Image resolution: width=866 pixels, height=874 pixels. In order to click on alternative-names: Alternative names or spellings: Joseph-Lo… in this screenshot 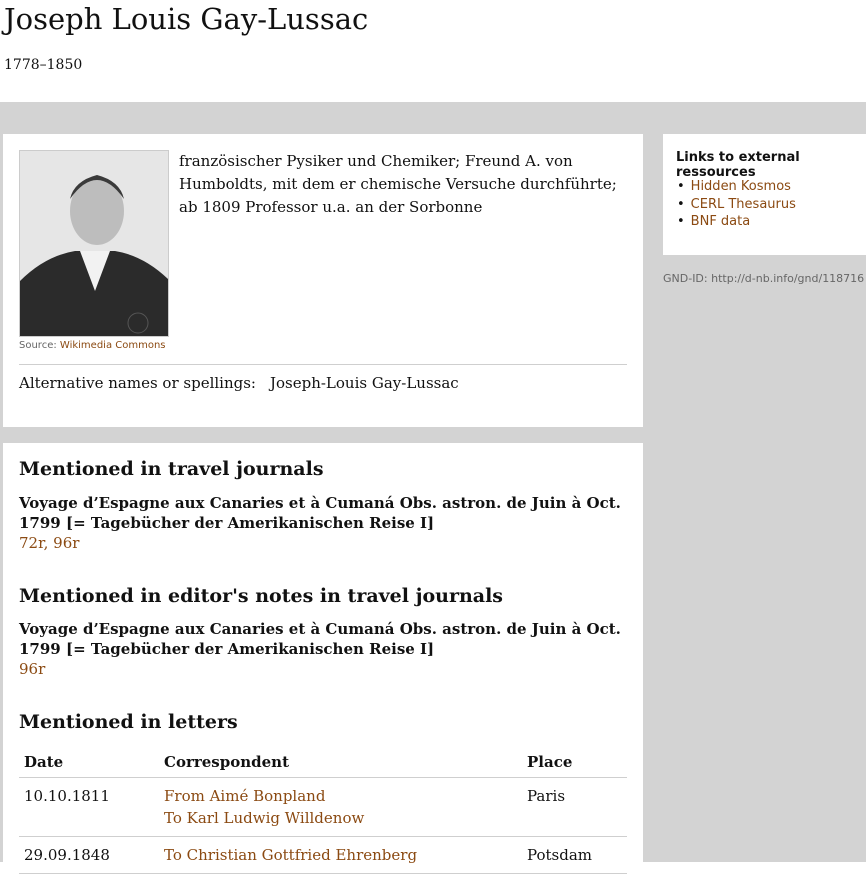, I will do `click(239, 383)`.